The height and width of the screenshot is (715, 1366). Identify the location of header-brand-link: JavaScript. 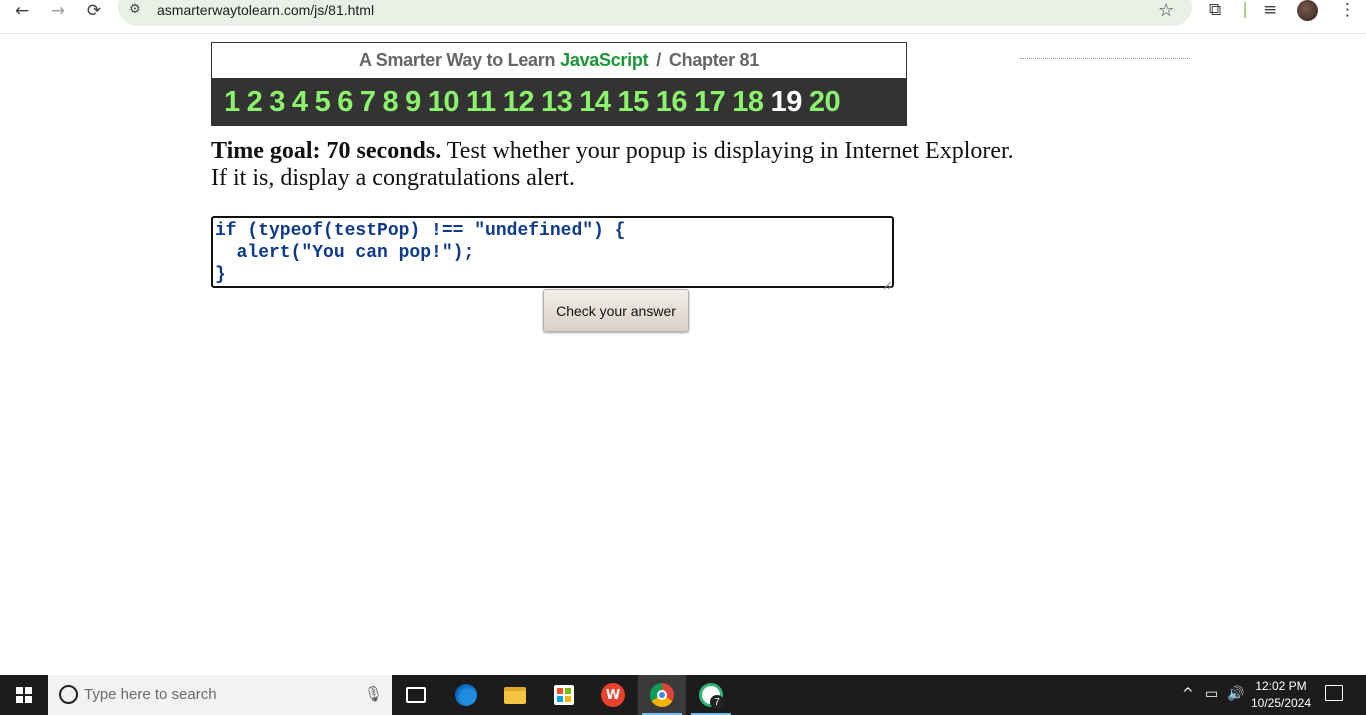
(604, 60).